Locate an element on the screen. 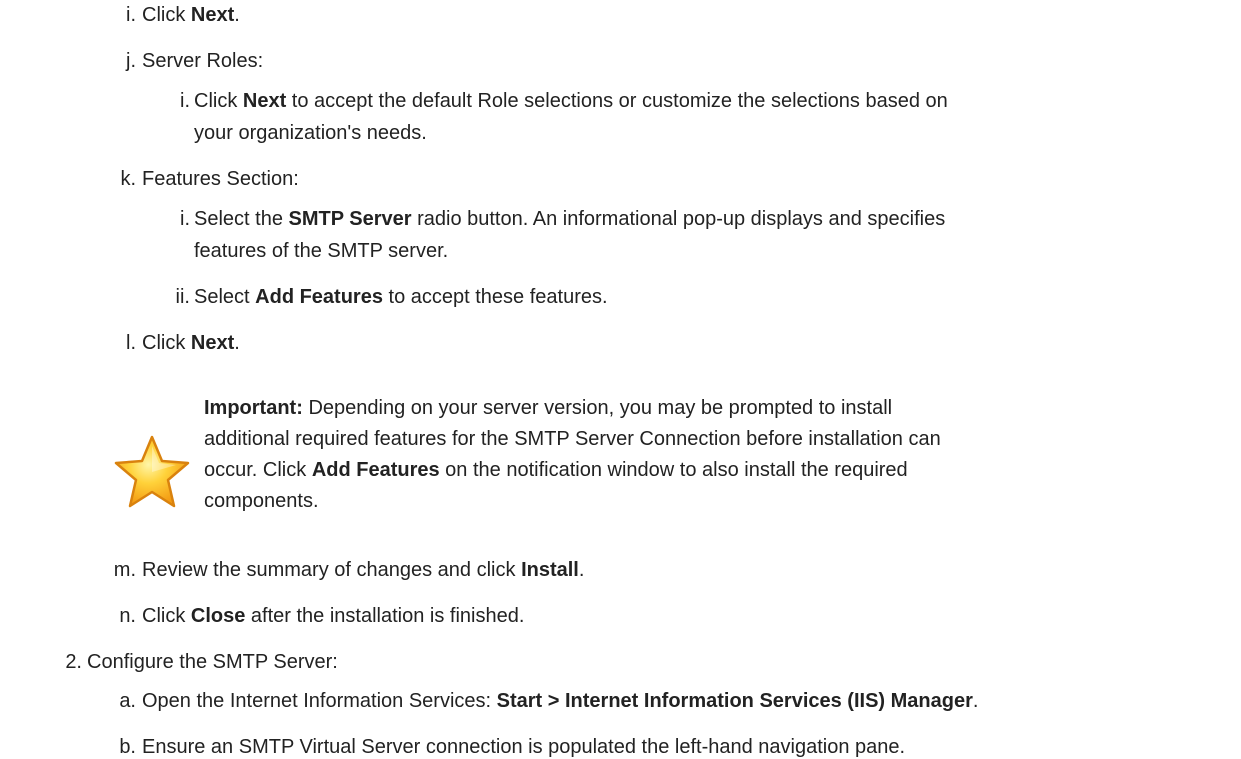 This screenshot has height=759, width=1241. step-2-configure-smtp: Configure the SMTP Server: is located at coordinates (212, 662).